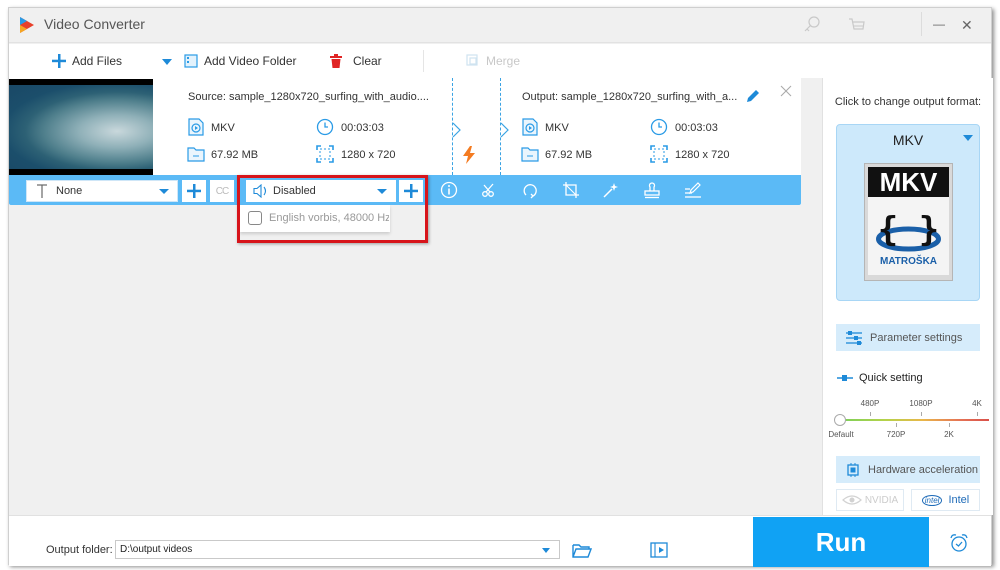 The height and width of the screenshot is (570, 1000). I want to click on merge-button: Merge, so click(493, 61).